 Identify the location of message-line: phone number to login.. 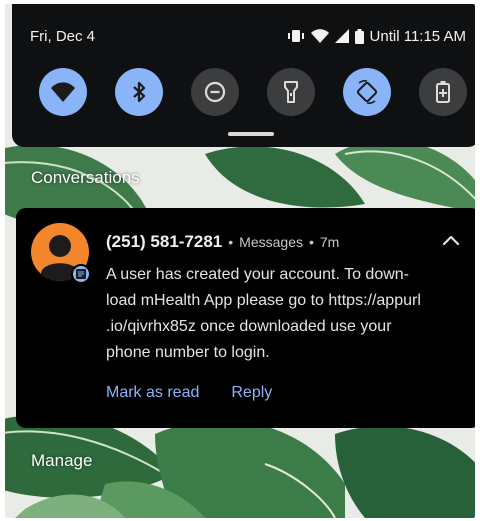
(188, 352).